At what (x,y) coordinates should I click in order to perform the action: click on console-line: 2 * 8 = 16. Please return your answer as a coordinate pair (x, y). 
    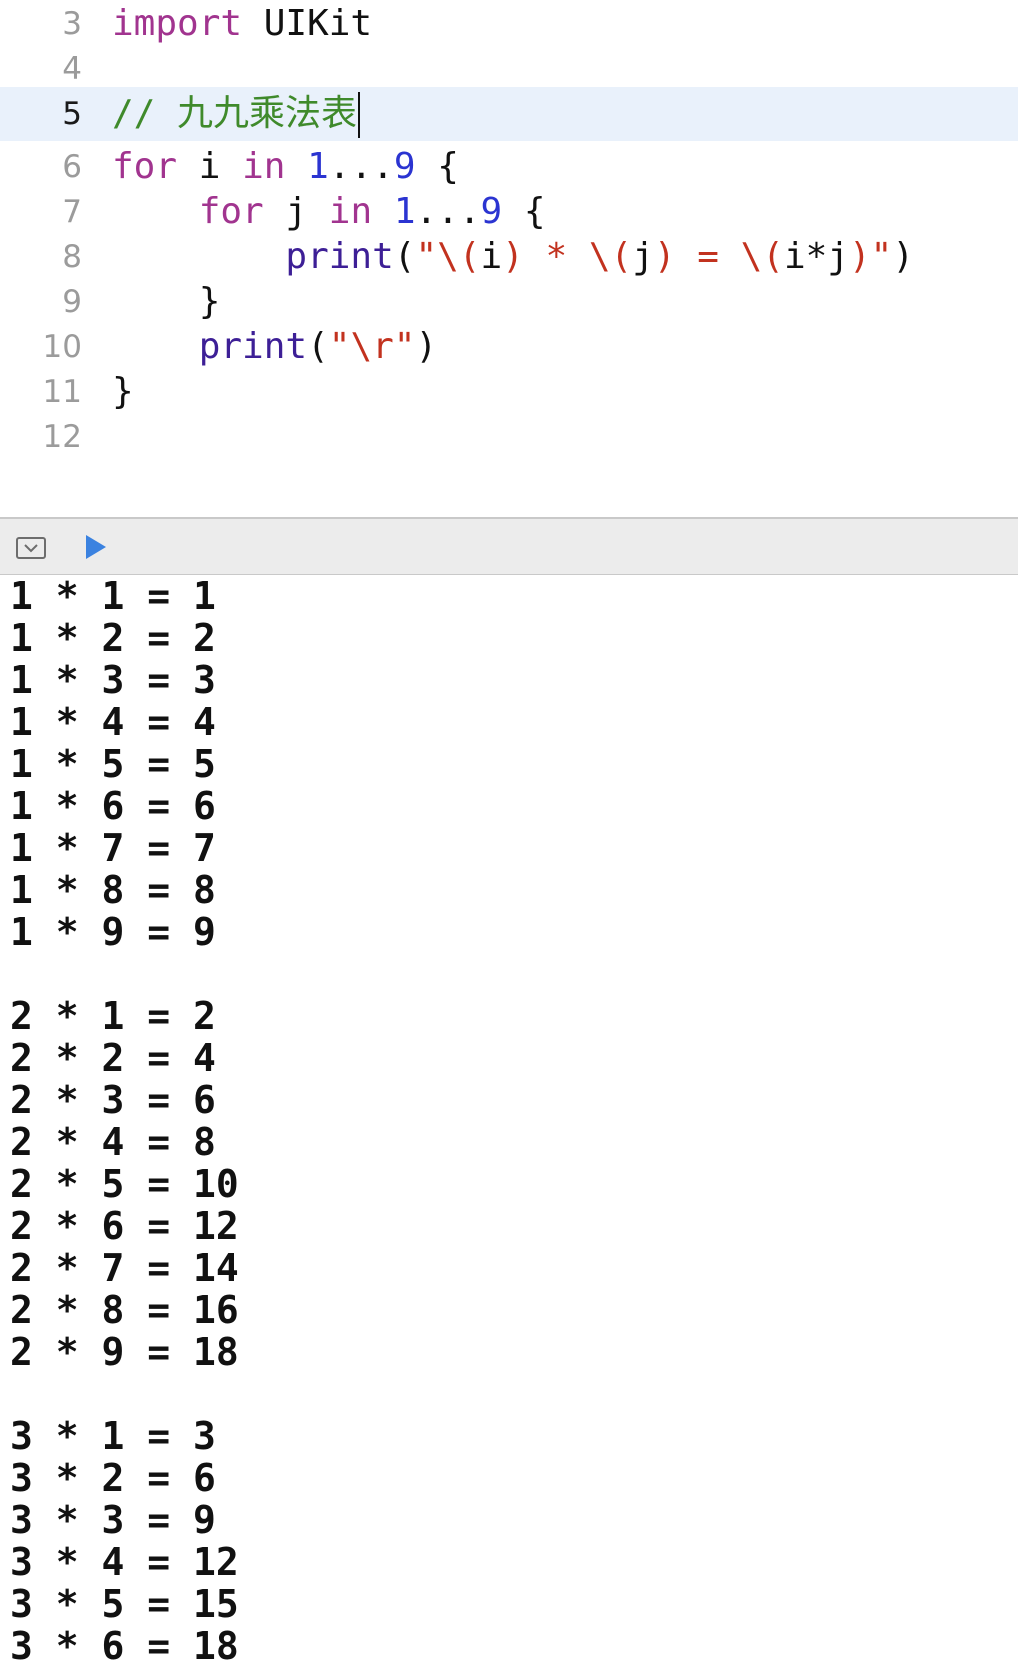
    Looking at the image, I should click on (124, 1310).